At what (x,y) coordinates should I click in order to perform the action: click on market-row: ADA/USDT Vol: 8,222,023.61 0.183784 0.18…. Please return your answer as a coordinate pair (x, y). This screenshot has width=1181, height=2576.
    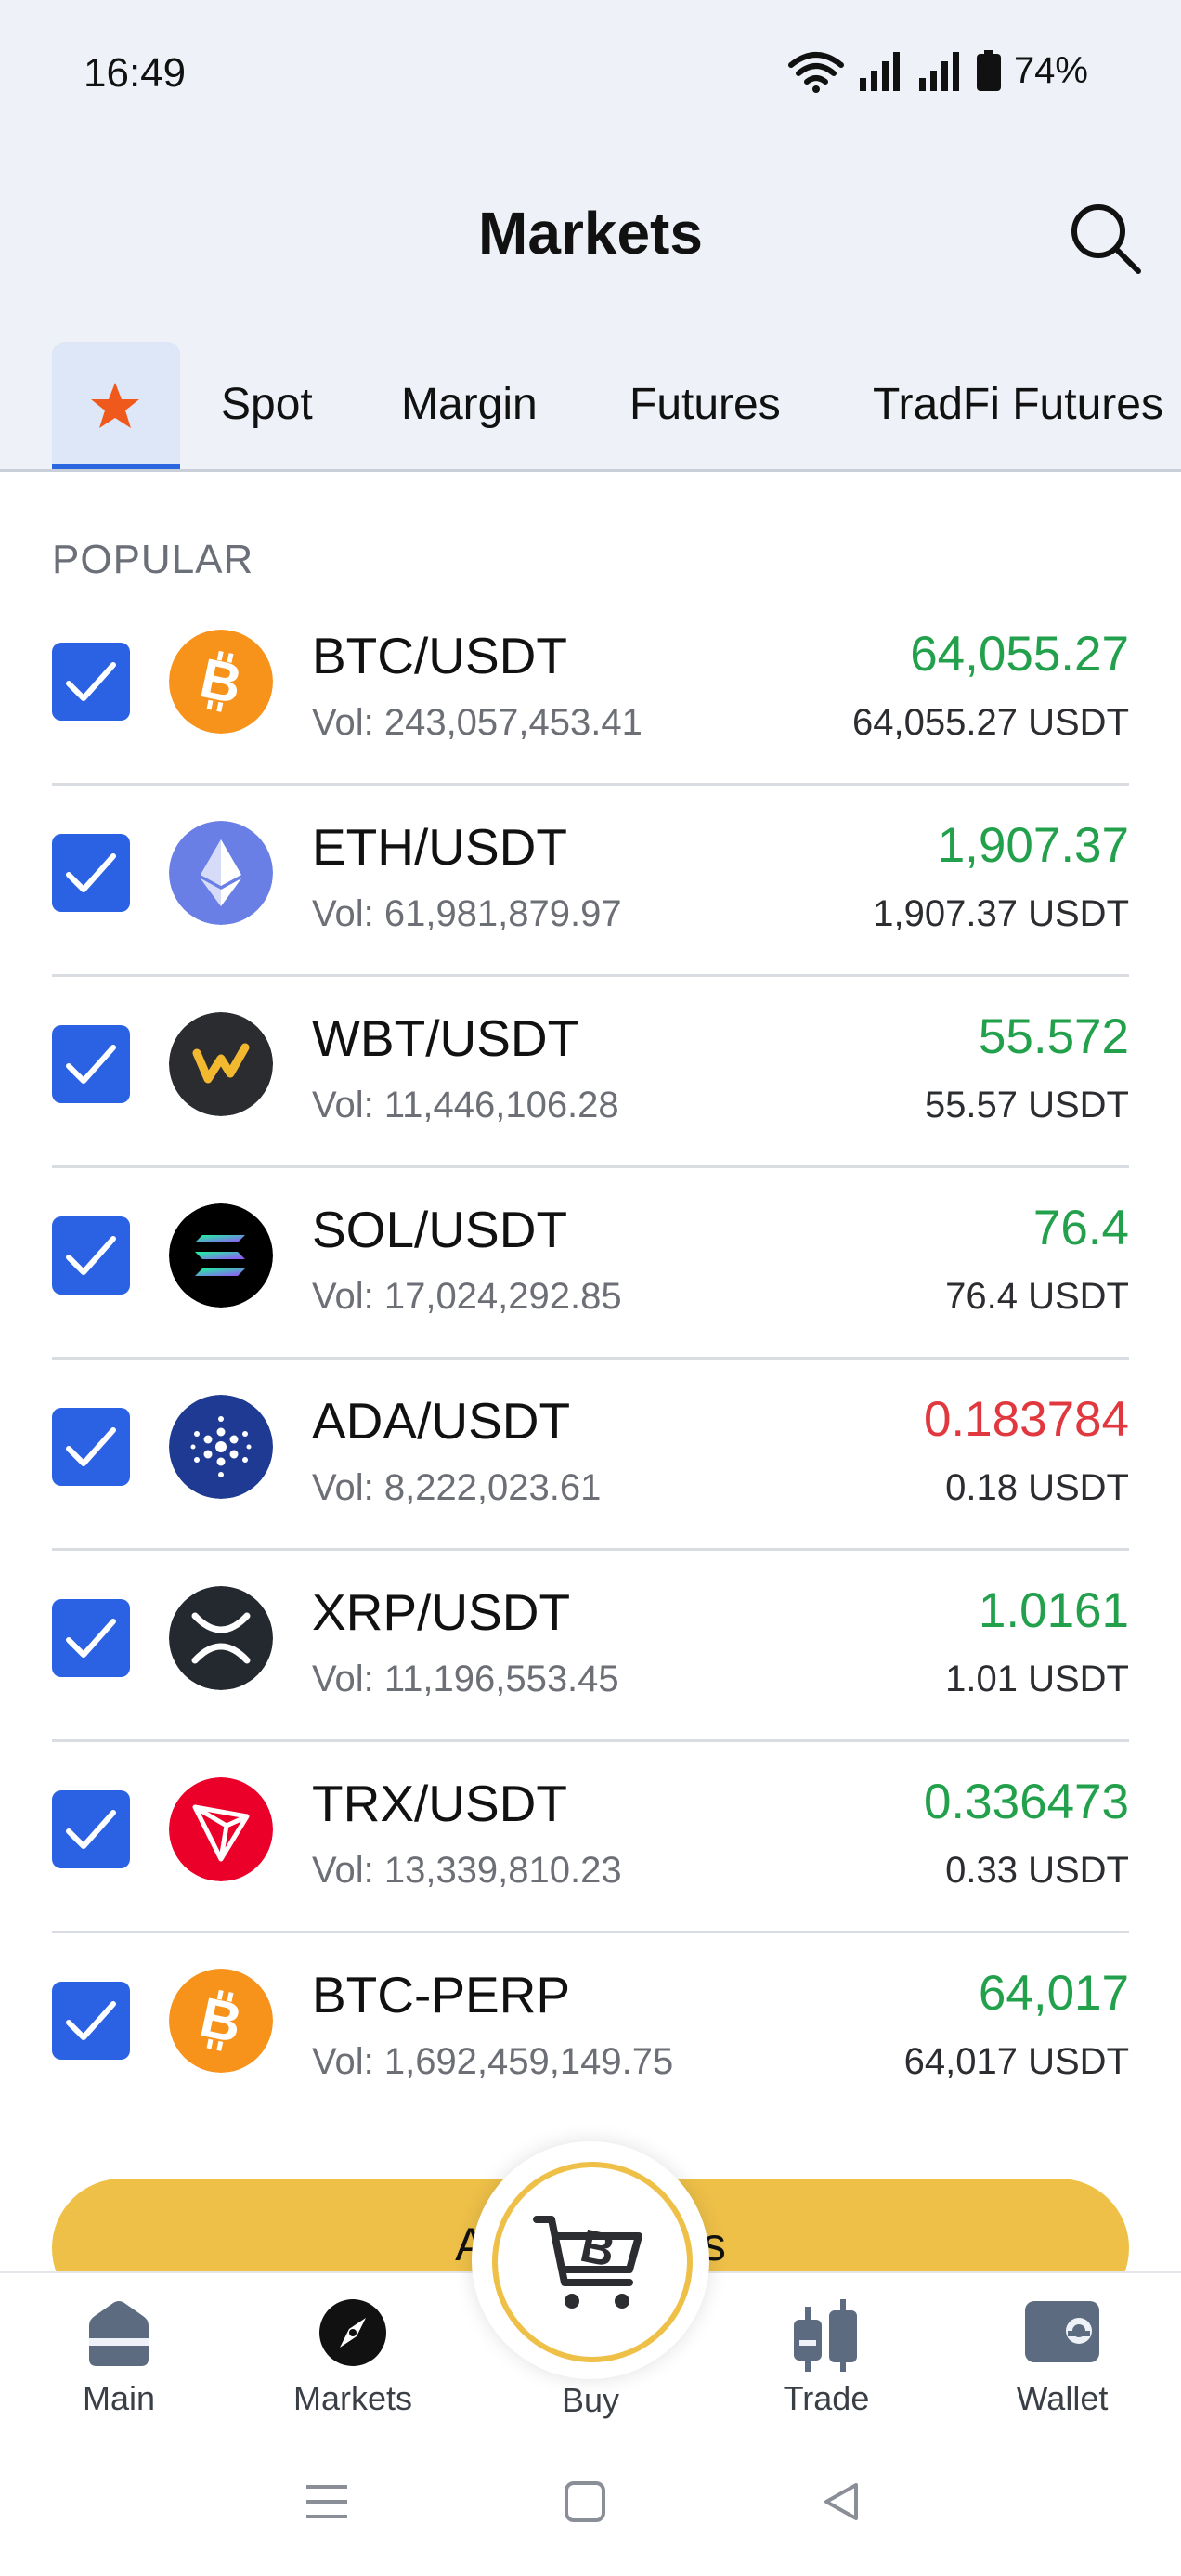
    Looking at the image, I should click on (590, 1455).